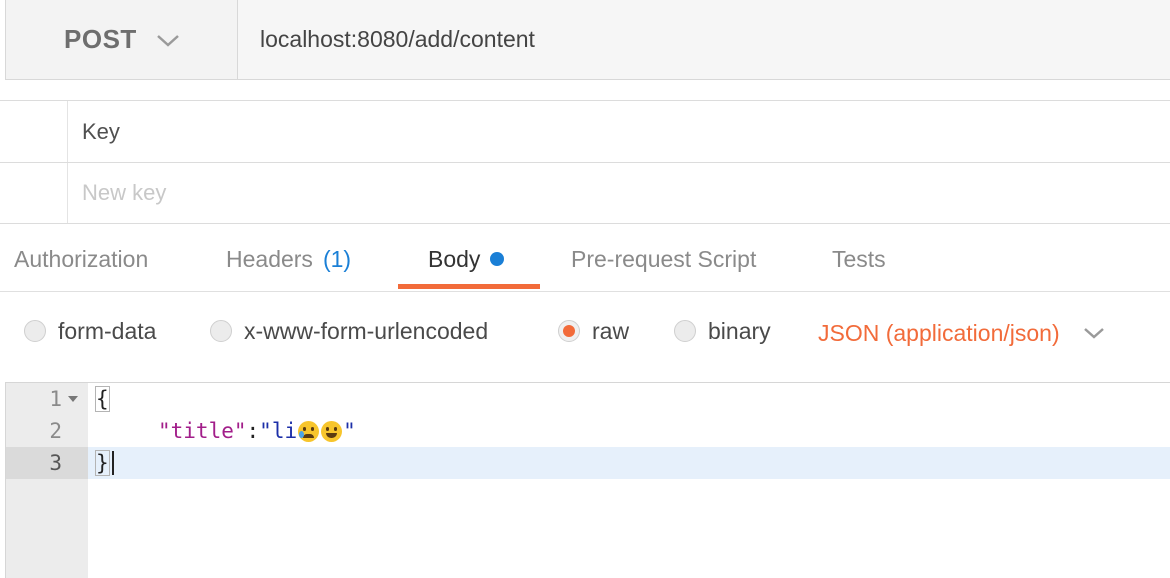 The image size is (1170, 578). What do you see at coordinates (253, 431) in the screenshot?
I see `json-colon: :` at bounding box center [253, 431].